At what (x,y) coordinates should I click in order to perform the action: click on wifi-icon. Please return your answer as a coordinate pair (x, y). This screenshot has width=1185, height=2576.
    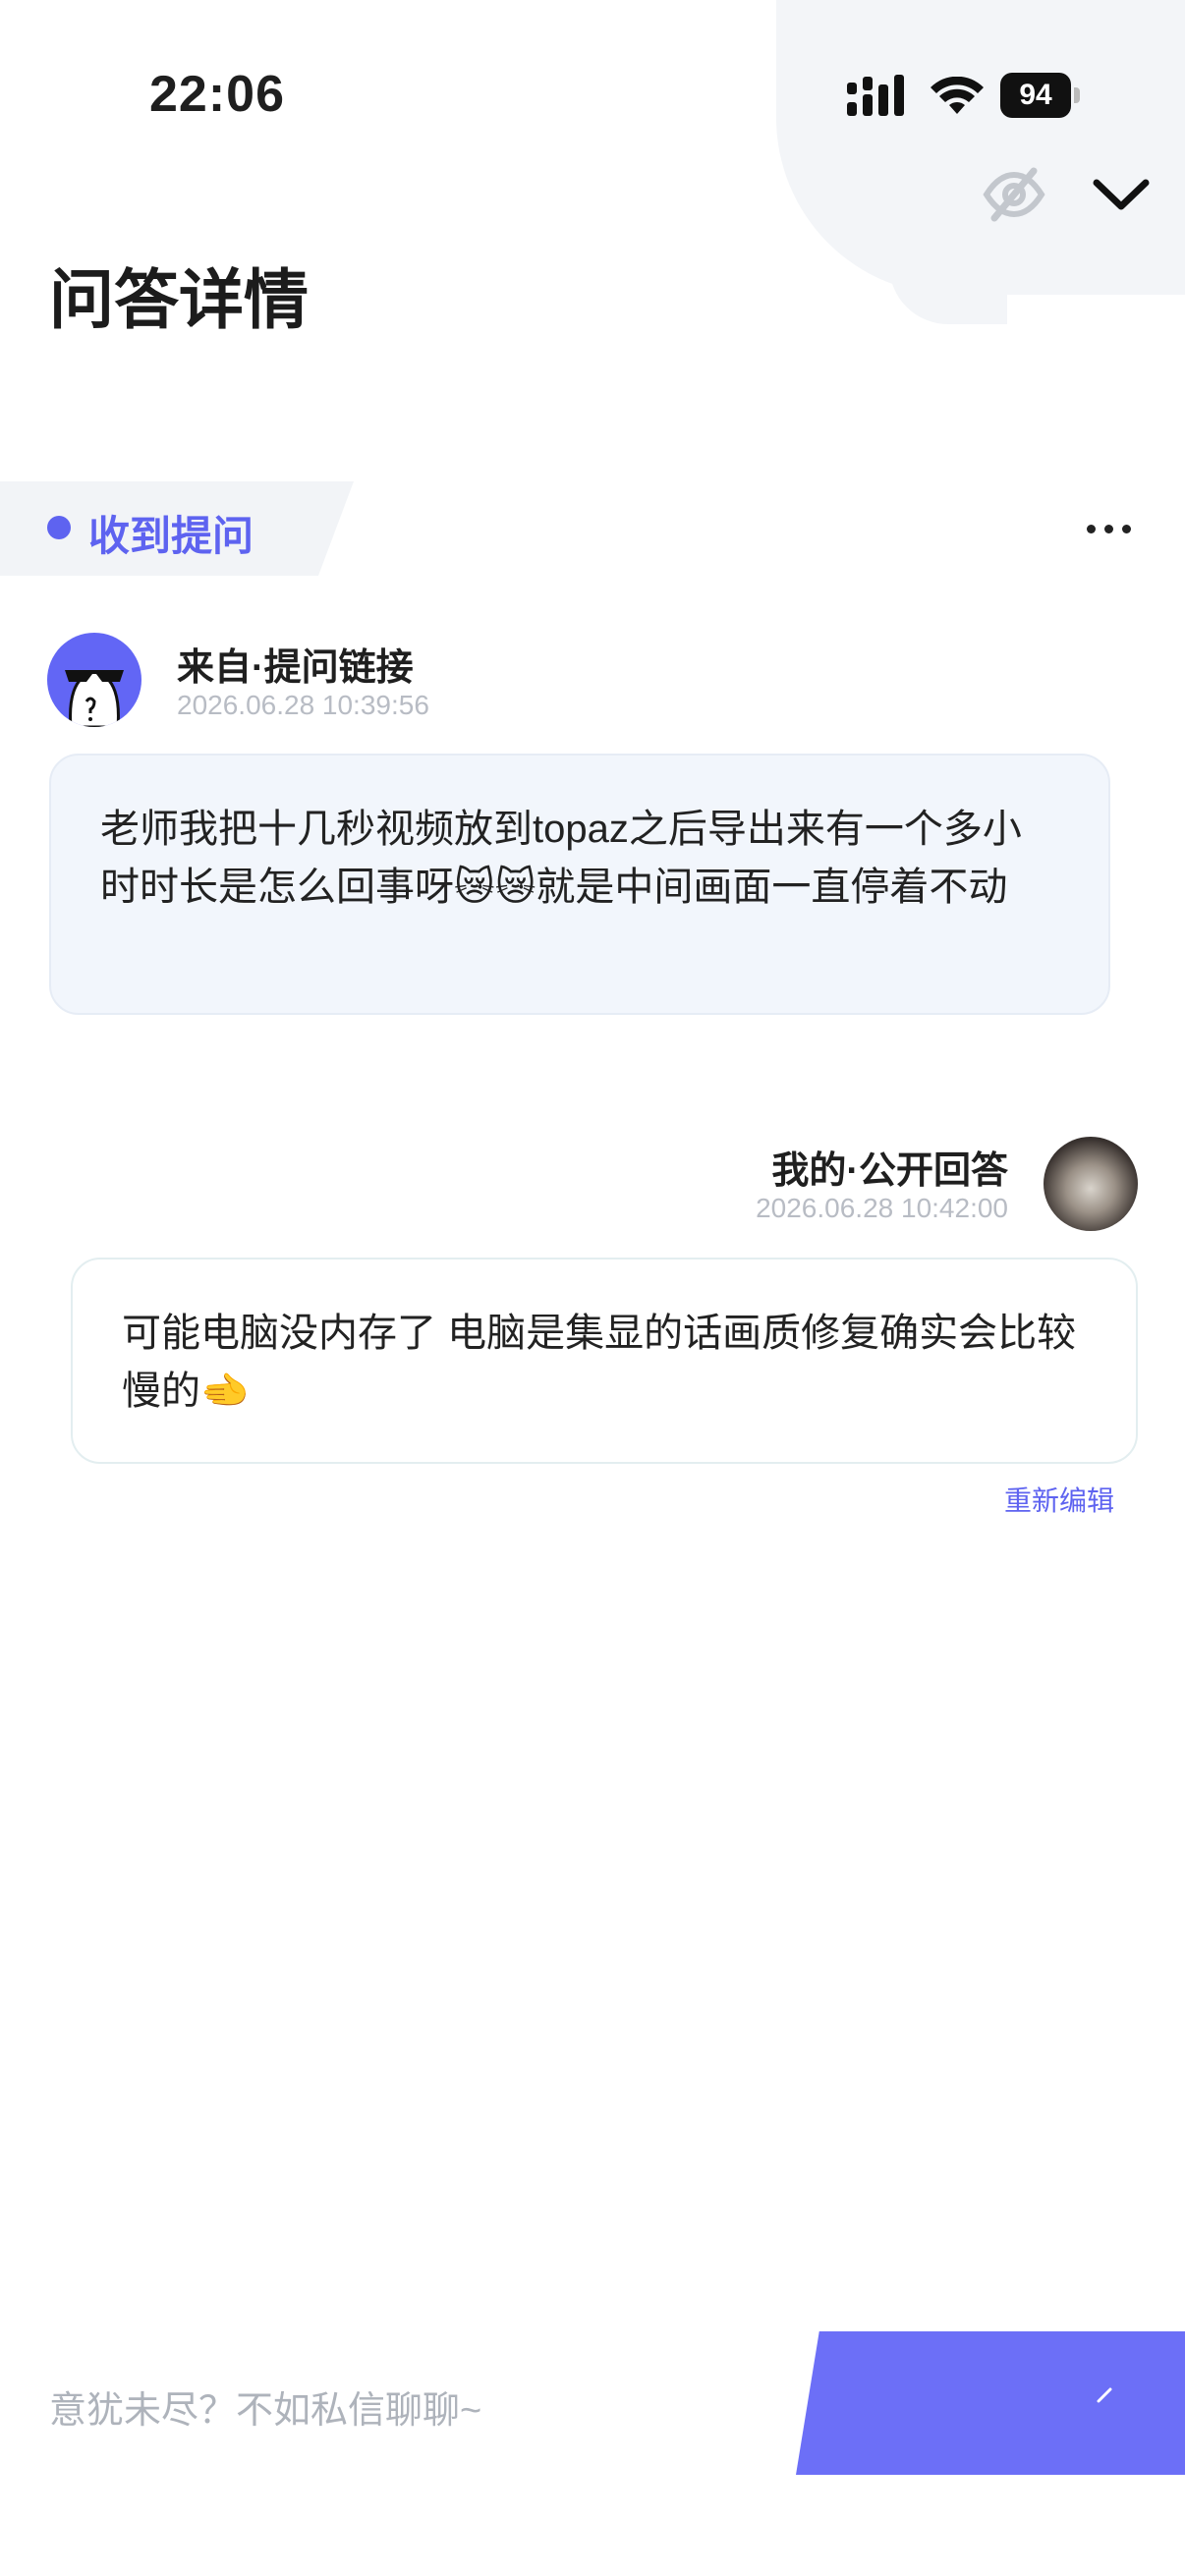
    Looking at the image, I should click on (958, 95).